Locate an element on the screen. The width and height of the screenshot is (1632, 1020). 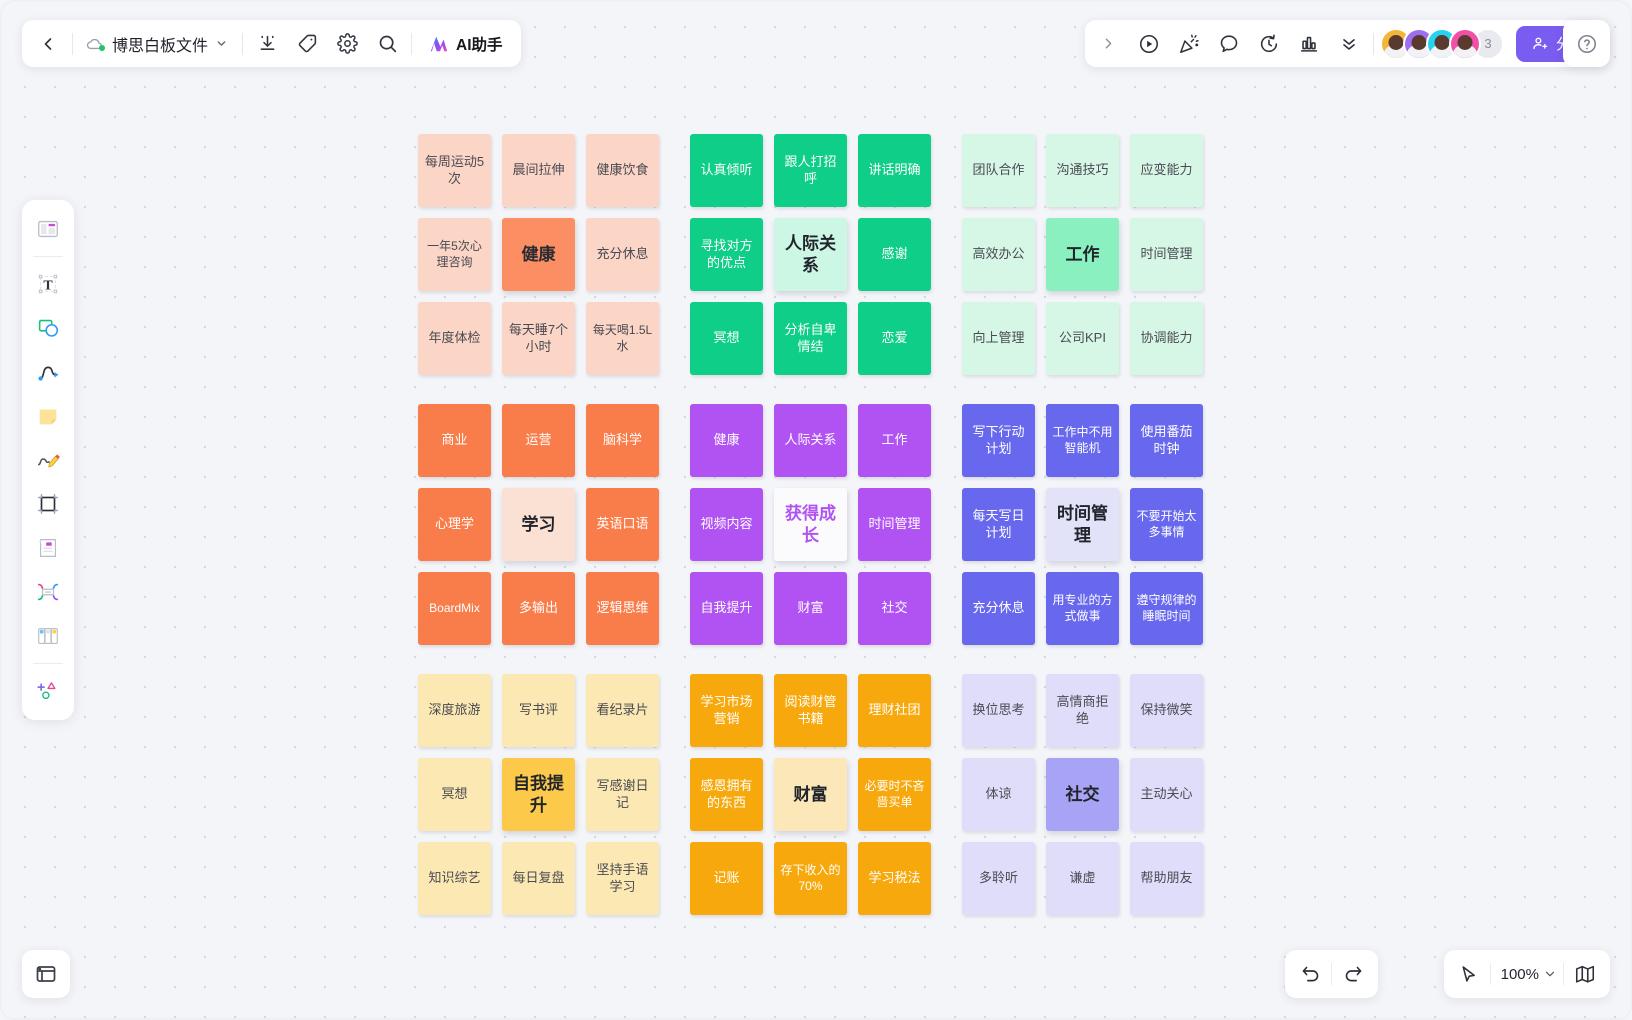
sticky-note: BoardMix is located at coordinates (454, 608).